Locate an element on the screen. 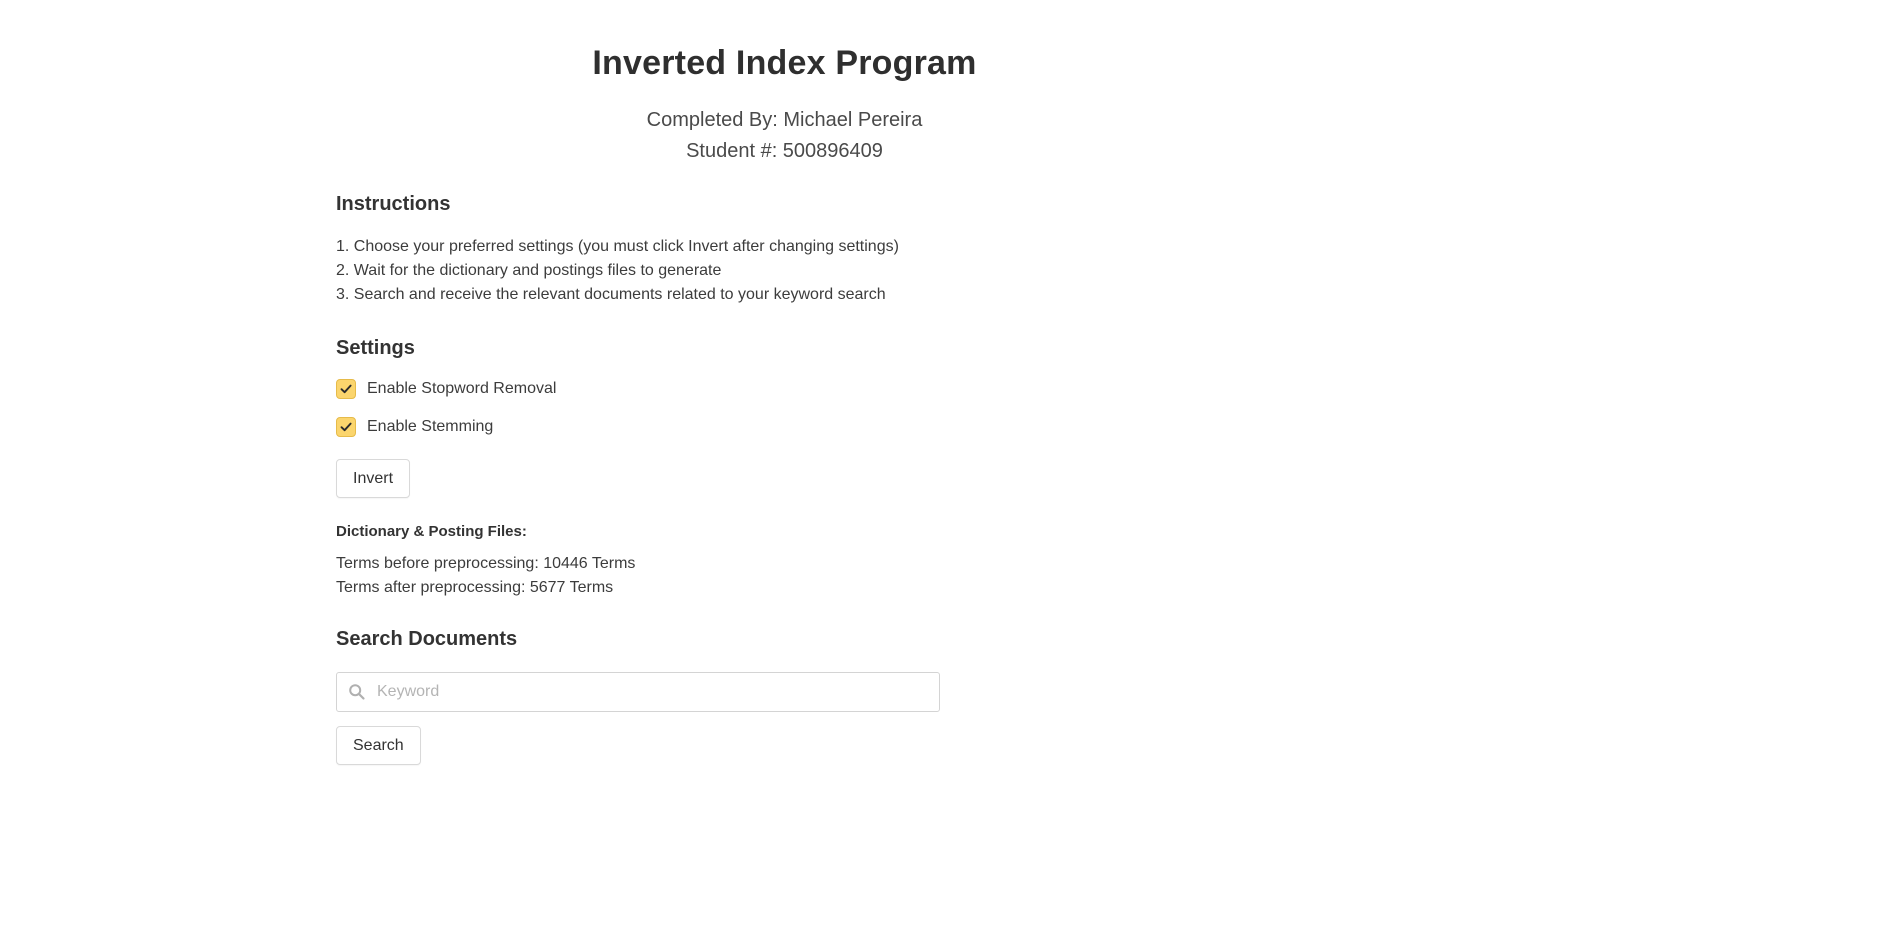 The height and width of the screenshot is (951, 1889). search-icon is located at coordinates (357, 692).